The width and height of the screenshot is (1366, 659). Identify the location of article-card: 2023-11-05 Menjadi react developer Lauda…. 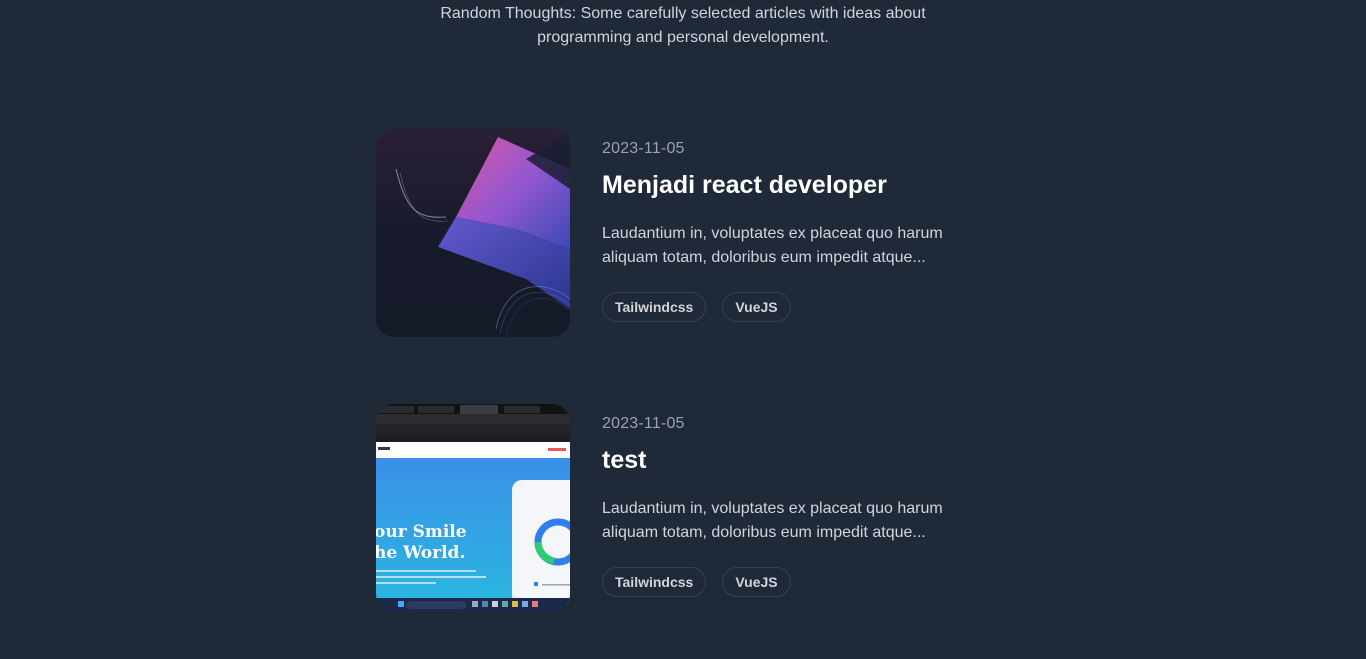
(696, 234).